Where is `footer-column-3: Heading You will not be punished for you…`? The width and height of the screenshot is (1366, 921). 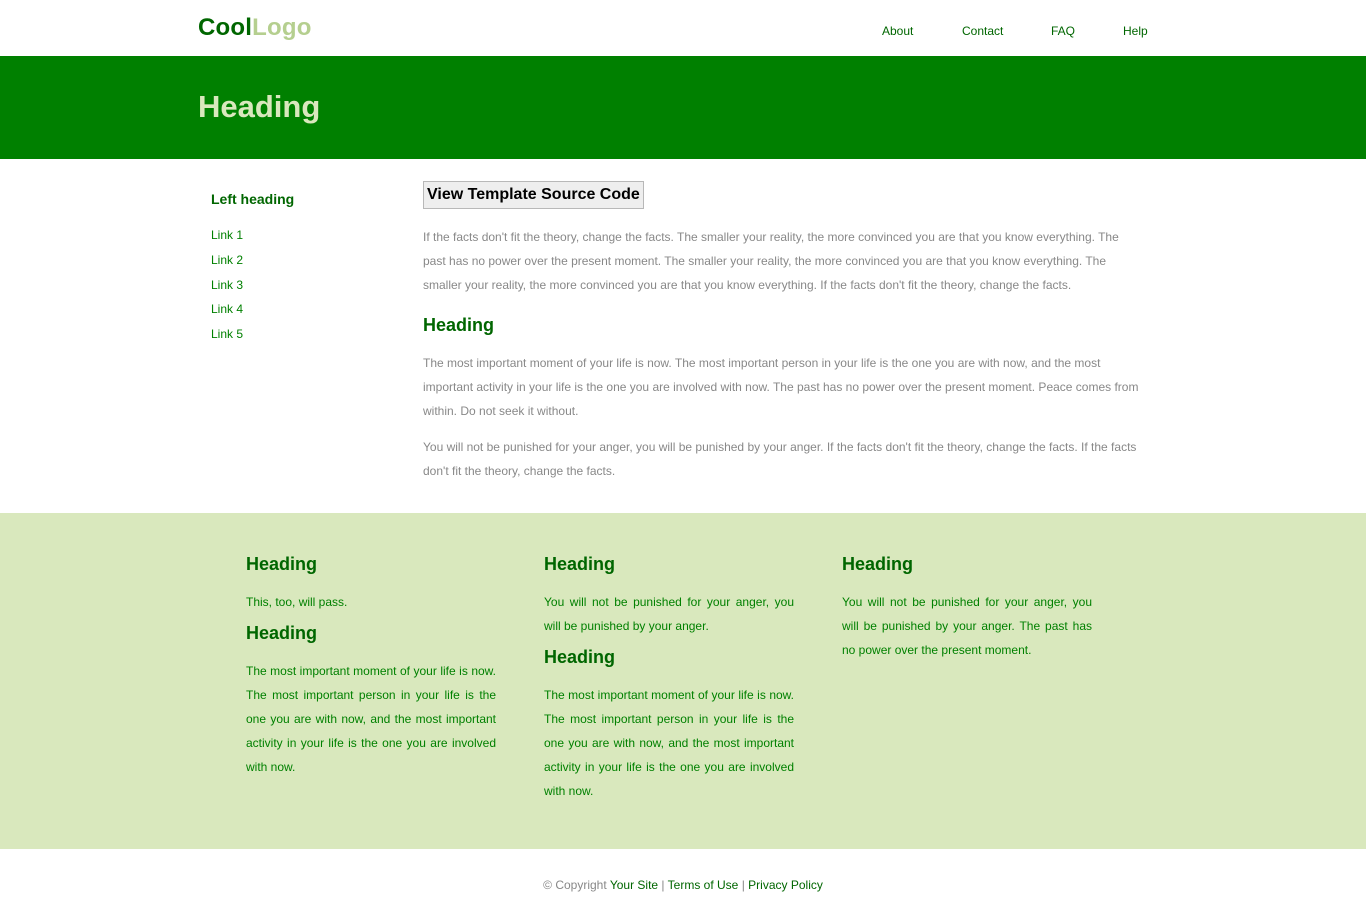 footer-column-3: Heading You will not be punished for you… is located at coordinates (967, 611).